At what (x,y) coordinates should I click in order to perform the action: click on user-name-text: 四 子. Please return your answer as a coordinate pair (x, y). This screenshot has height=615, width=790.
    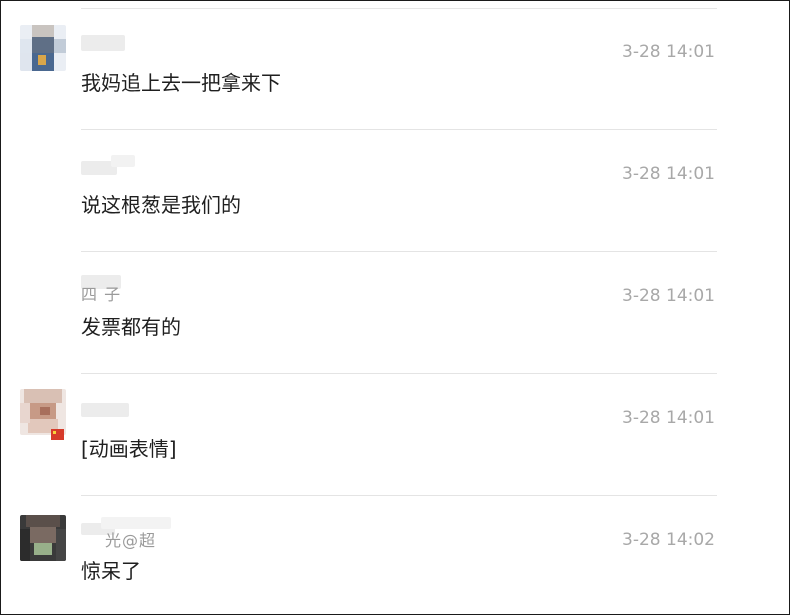
    Looking at the image, I should click on (101, 294).